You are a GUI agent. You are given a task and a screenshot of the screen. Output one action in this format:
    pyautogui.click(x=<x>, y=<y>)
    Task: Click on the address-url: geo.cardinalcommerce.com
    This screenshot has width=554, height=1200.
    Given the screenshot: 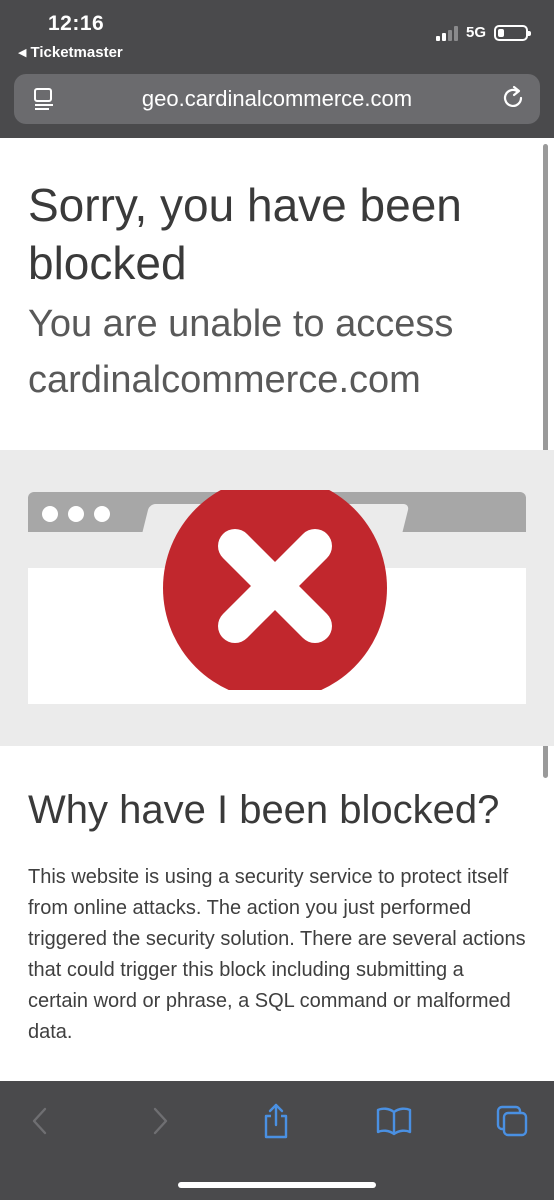 What is the action you would take?
    pyautogui.click(x=277, y=99)
    